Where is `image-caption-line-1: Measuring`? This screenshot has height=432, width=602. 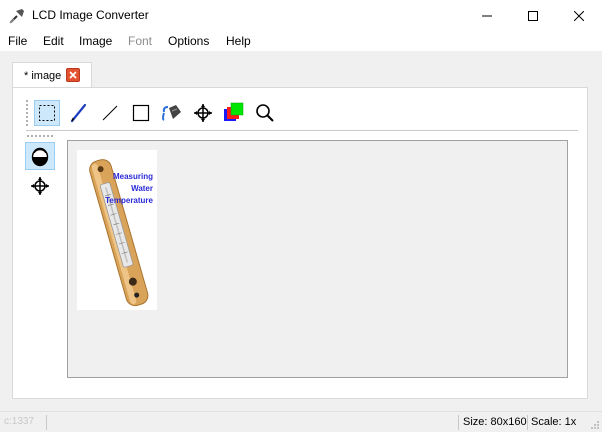
image-caption-line-1: Measuring is located at coordinates (132, 176).